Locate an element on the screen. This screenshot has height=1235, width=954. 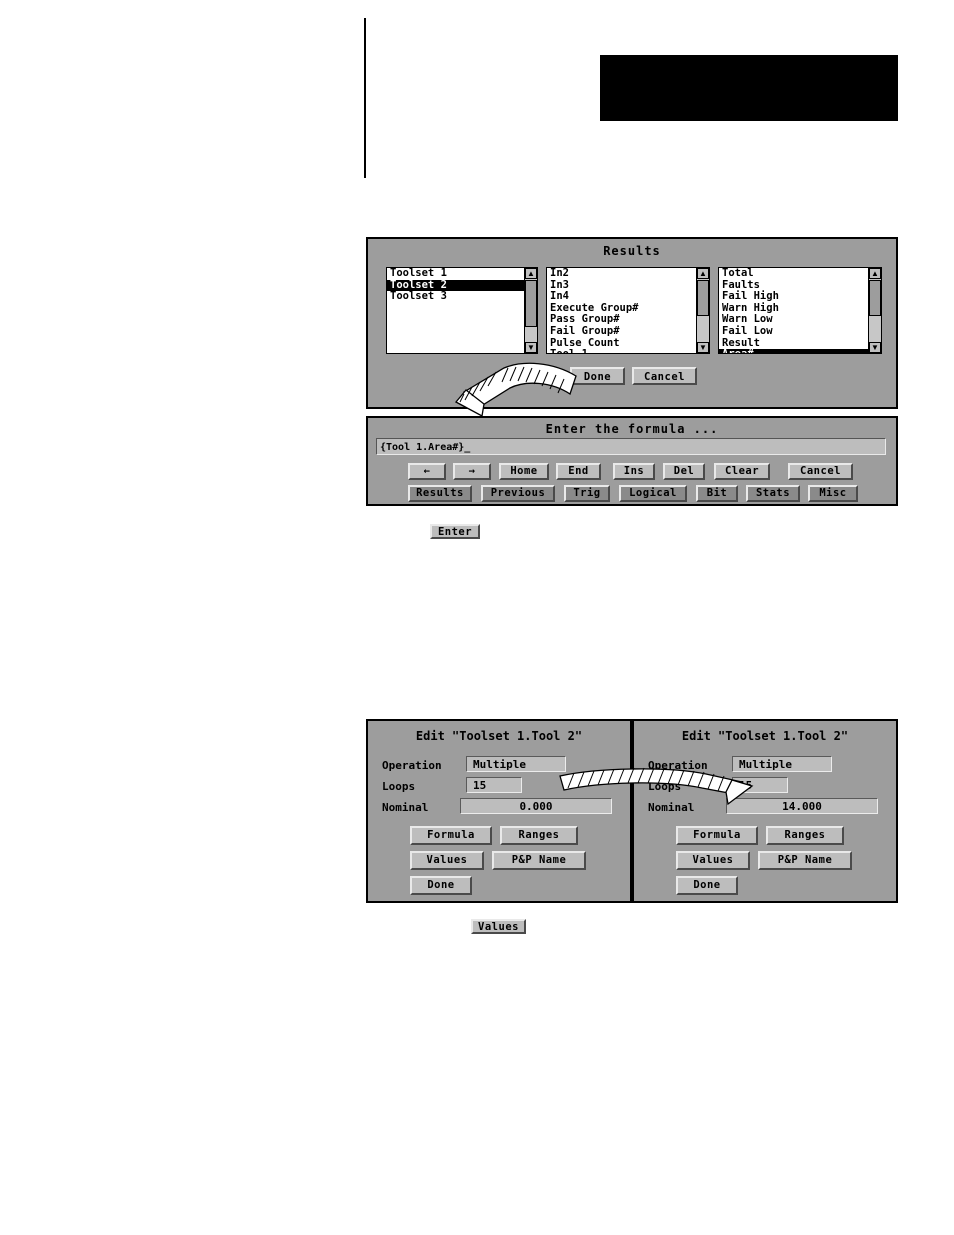
home-button: Home is located at coordinates (524, 471).